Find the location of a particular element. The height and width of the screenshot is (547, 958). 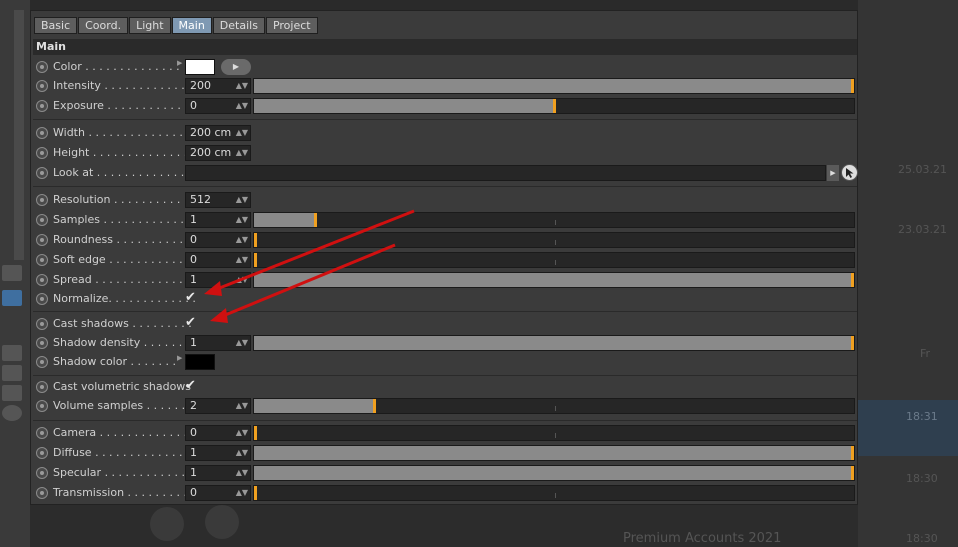

shadowdensity-input: 1 ▲▼ is located at coordinates (218, 343).